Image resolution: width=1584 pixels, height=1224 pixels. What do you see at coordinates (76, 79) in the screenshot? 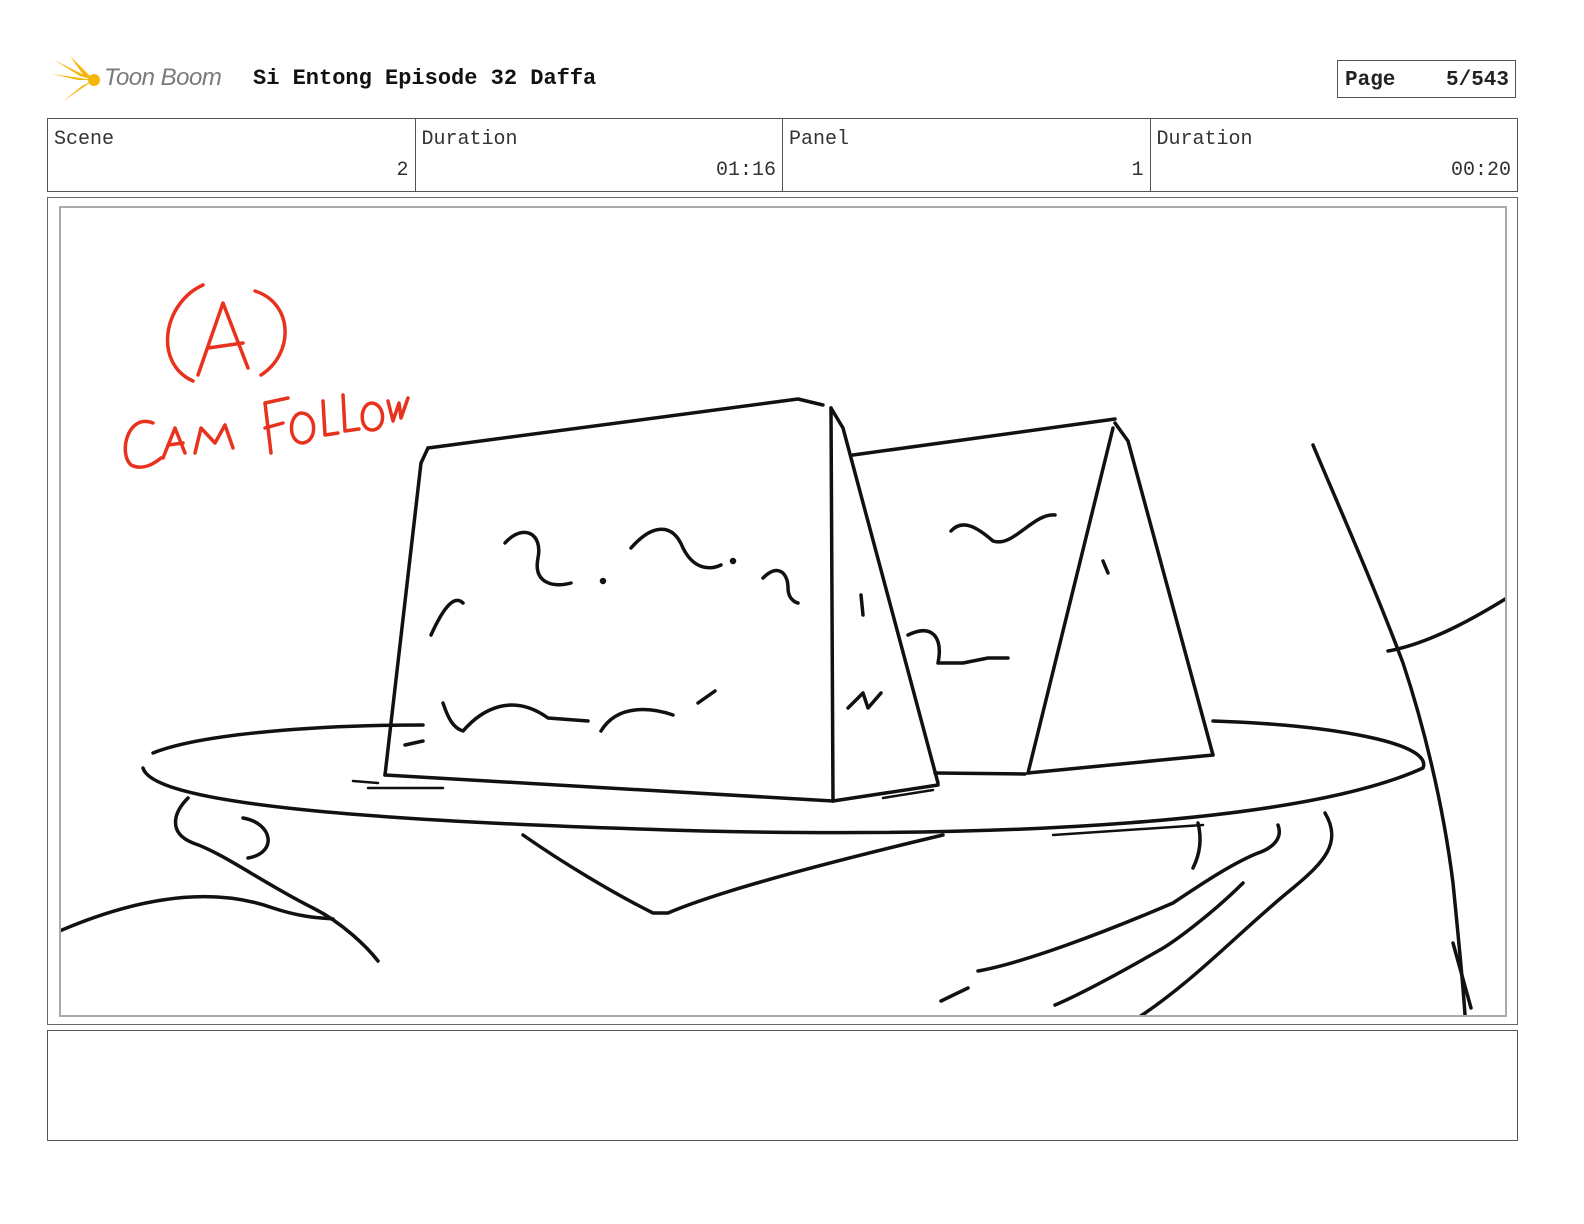
I see `starburst-icon` at bounding box center [76, 79].